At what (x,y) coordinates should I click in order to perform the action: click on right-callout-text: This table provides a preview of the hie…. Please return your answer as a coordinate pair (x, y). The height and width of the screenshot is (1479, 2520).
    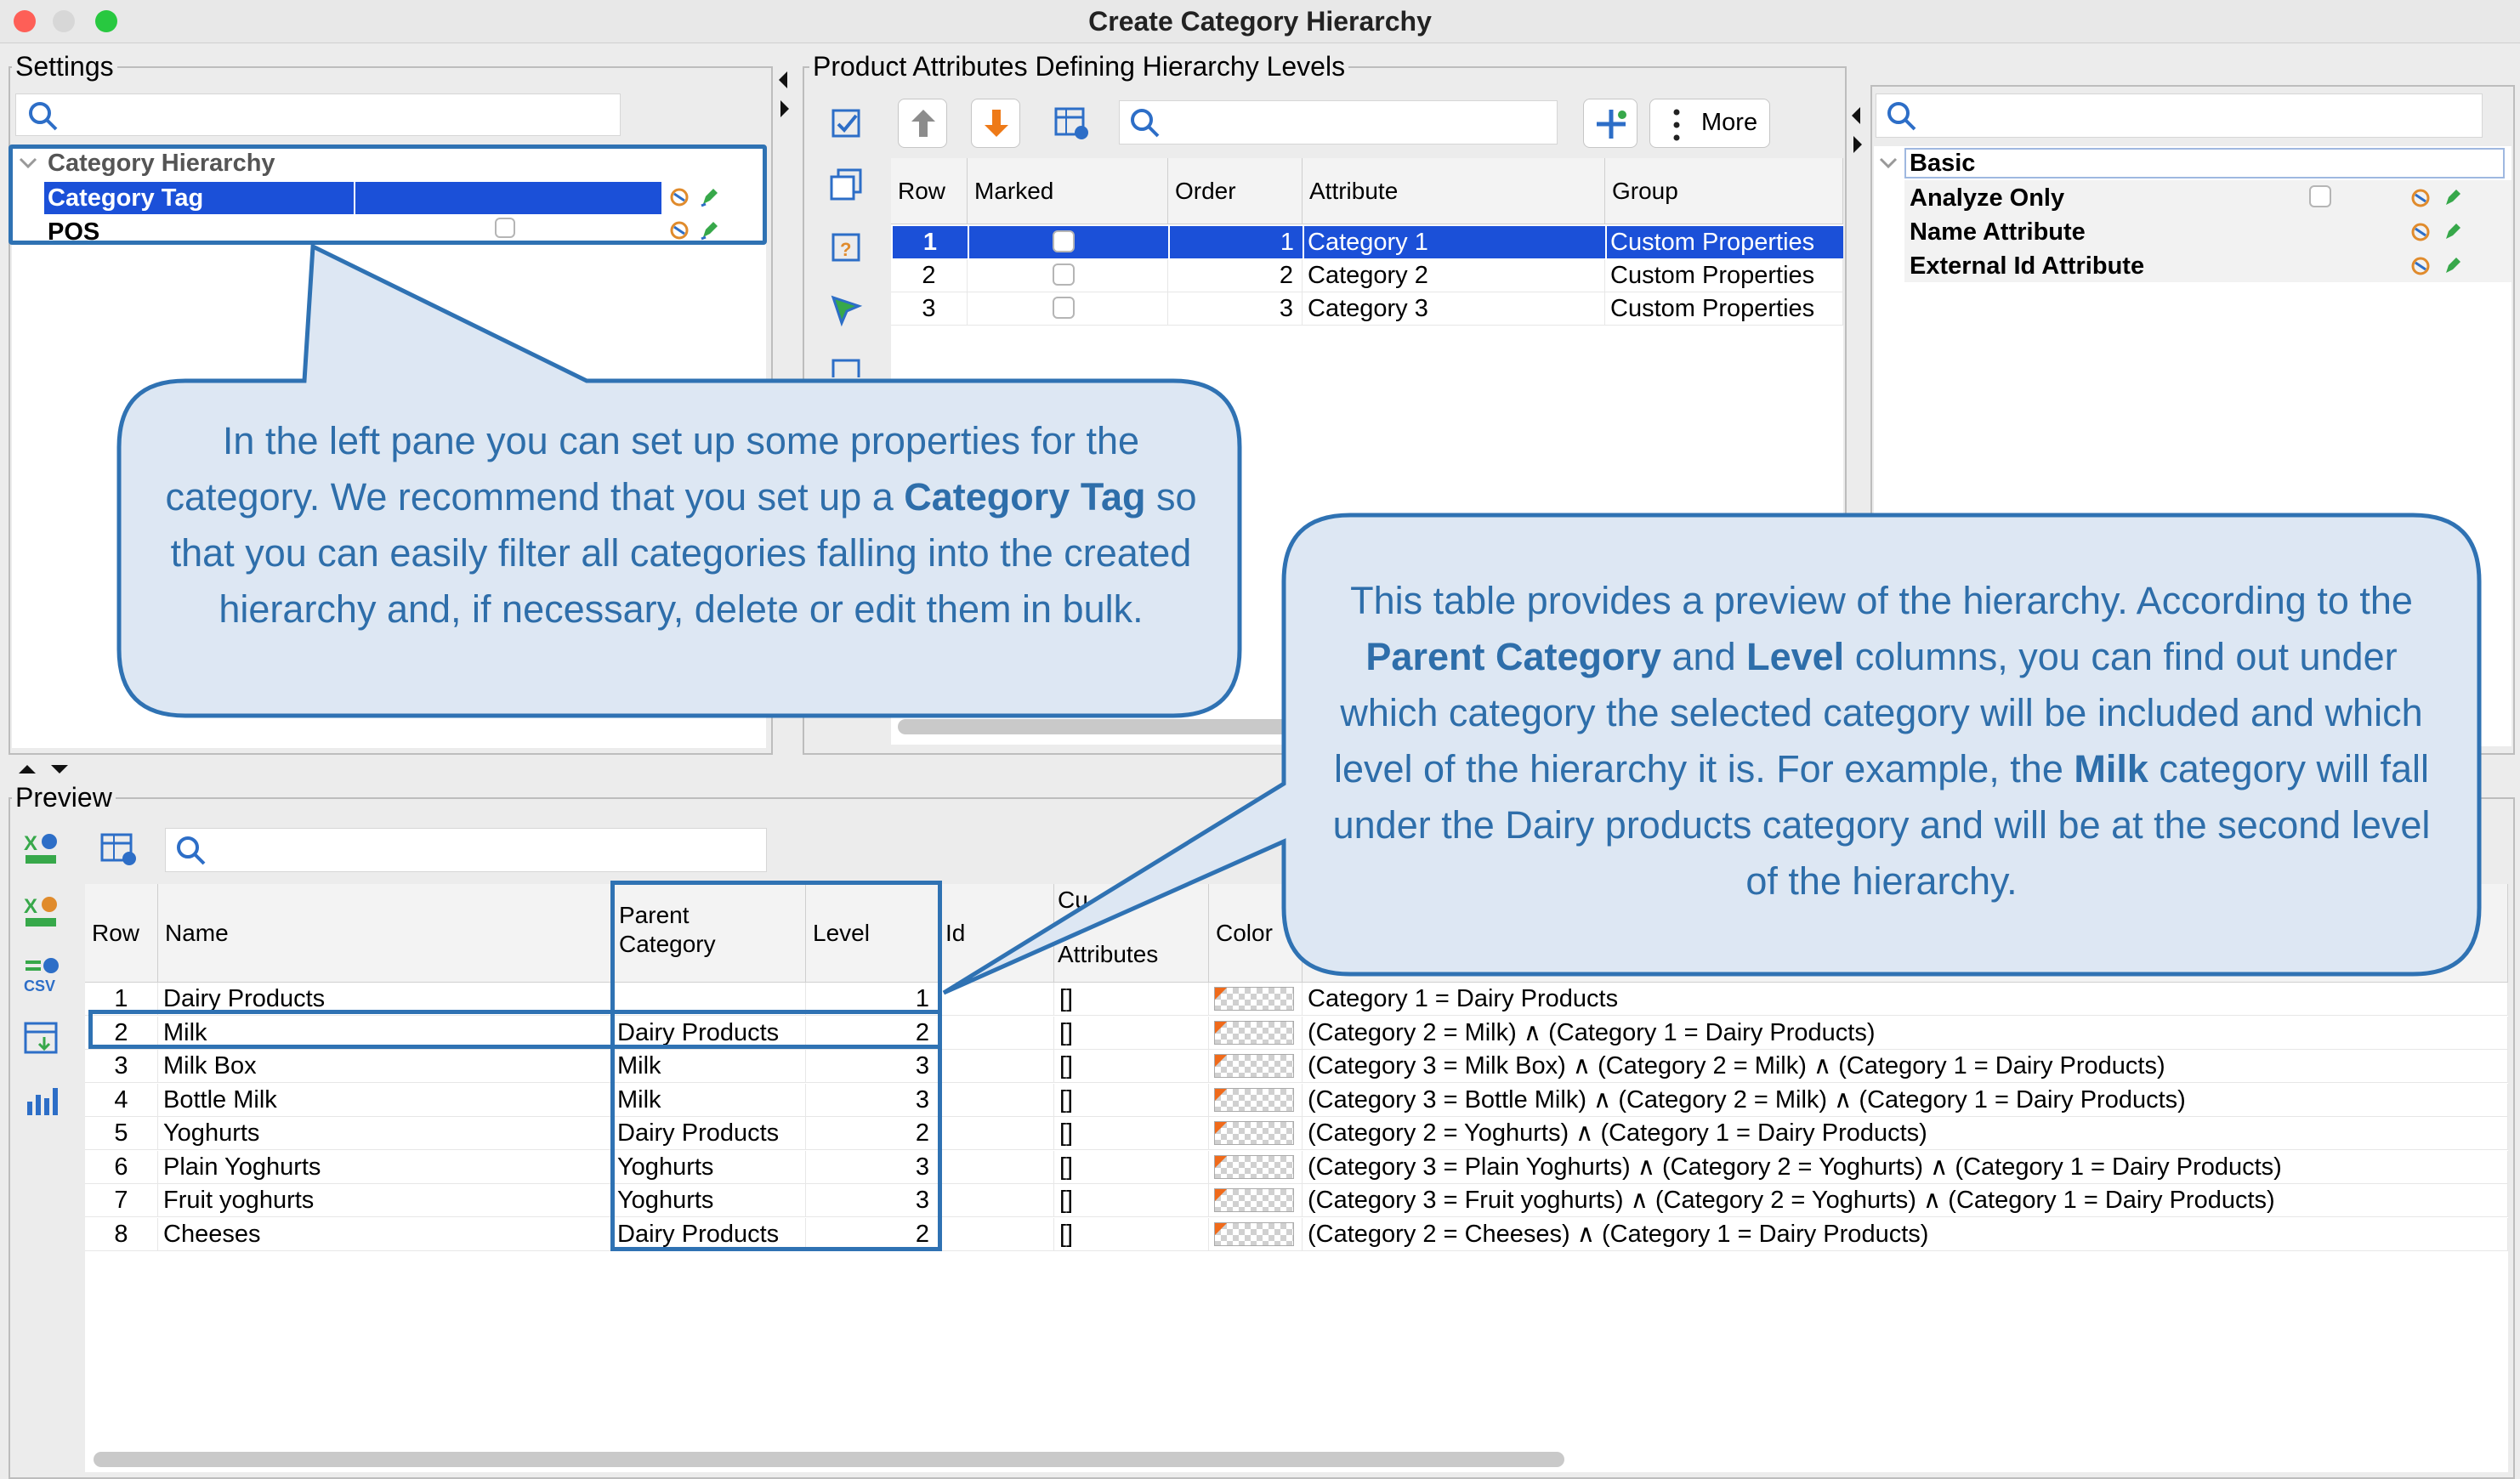
    Looking at the image, I should click on (1881, 741).